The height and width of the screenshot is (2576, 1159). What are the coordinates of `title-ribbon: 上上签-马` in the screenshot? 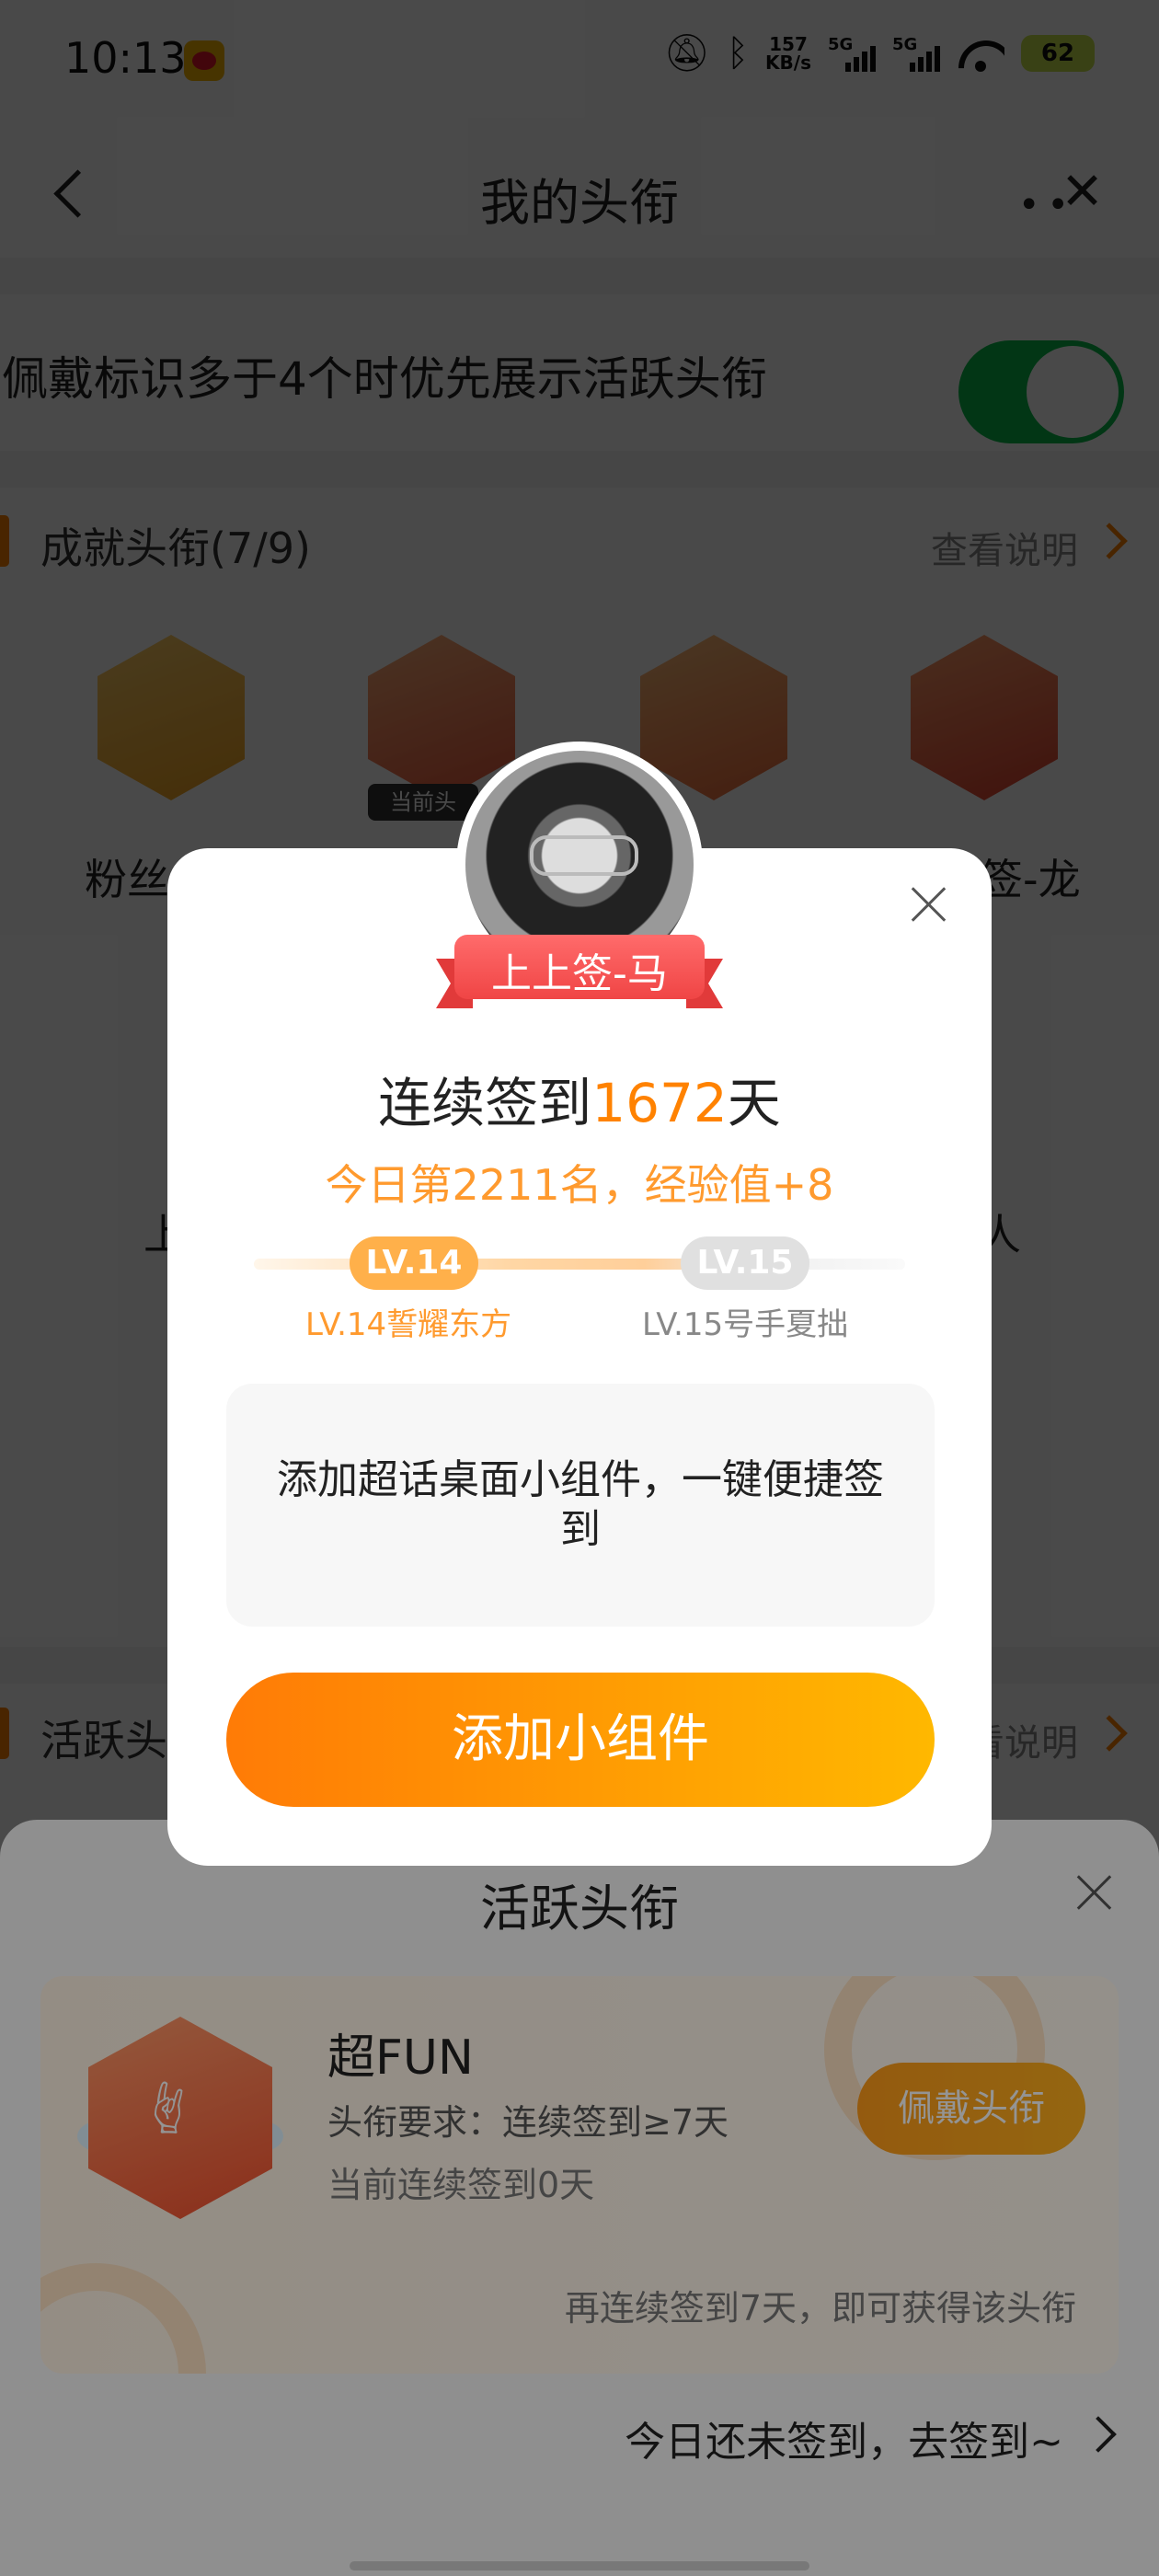 It's located at (579, 972).